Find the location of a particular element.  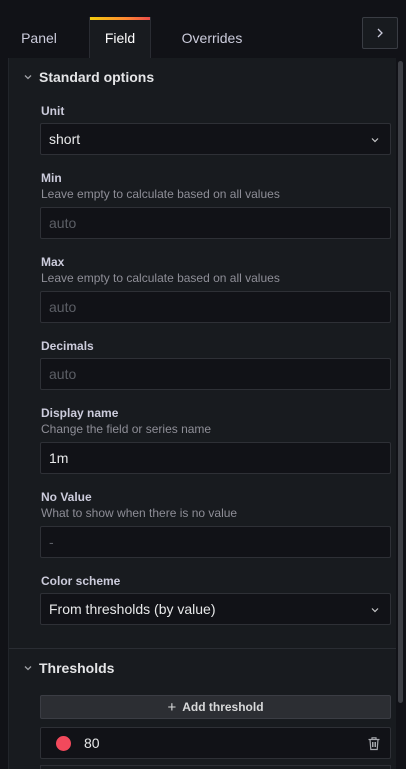

chevron-right-icon is located at coordinates (380, 33).